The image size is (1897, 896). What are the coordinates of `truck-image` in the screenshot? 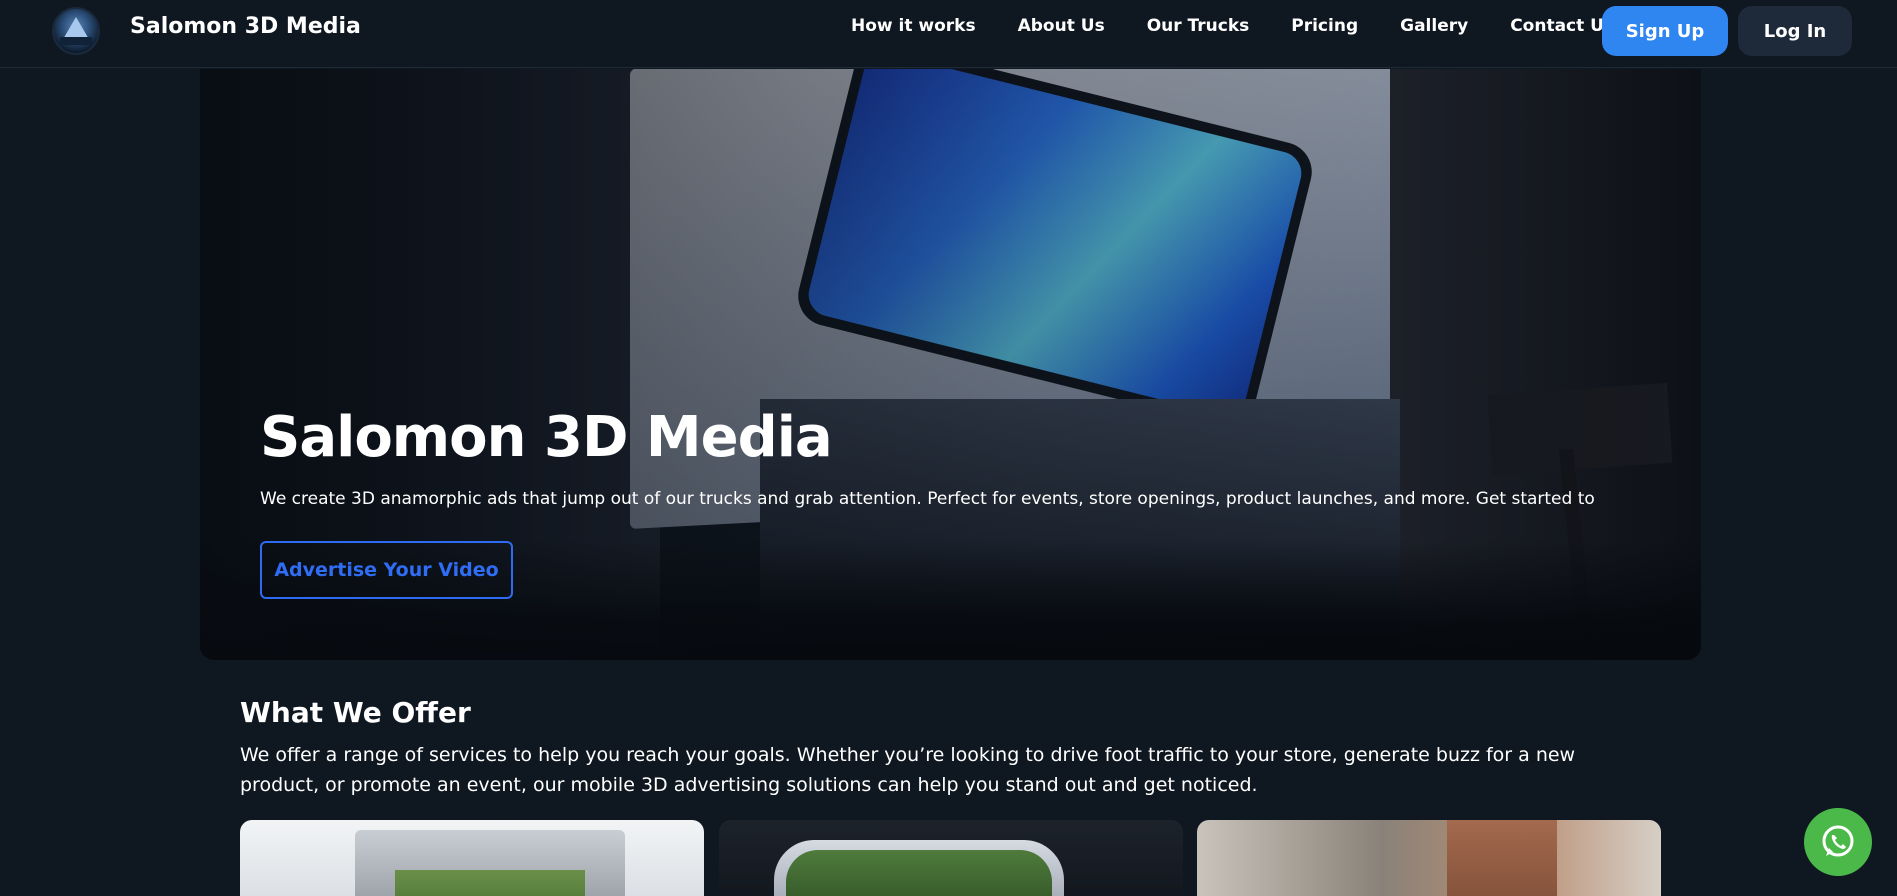 It's located at (490, 863).